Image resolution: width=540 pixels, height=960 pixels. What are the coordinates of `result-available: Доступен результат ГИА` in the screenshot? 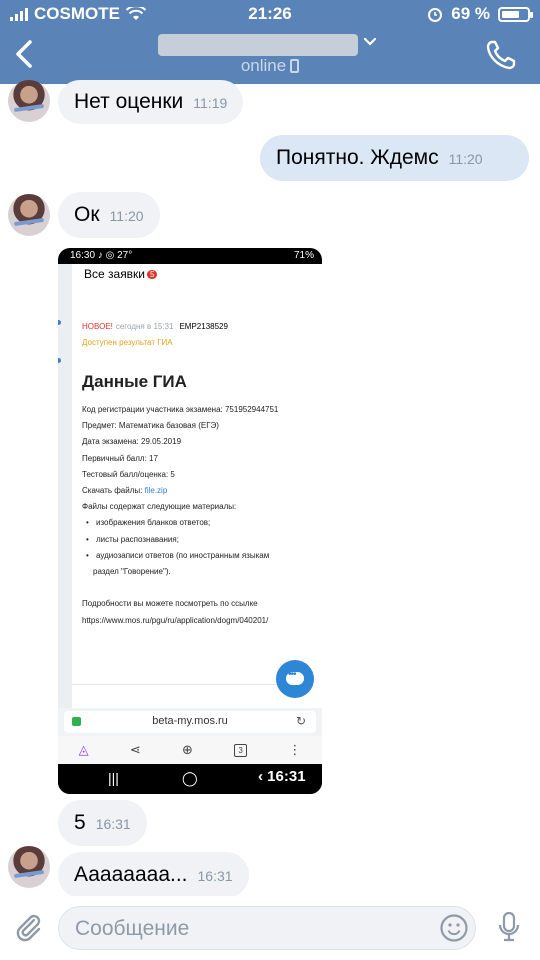 It's located at (127, 342).